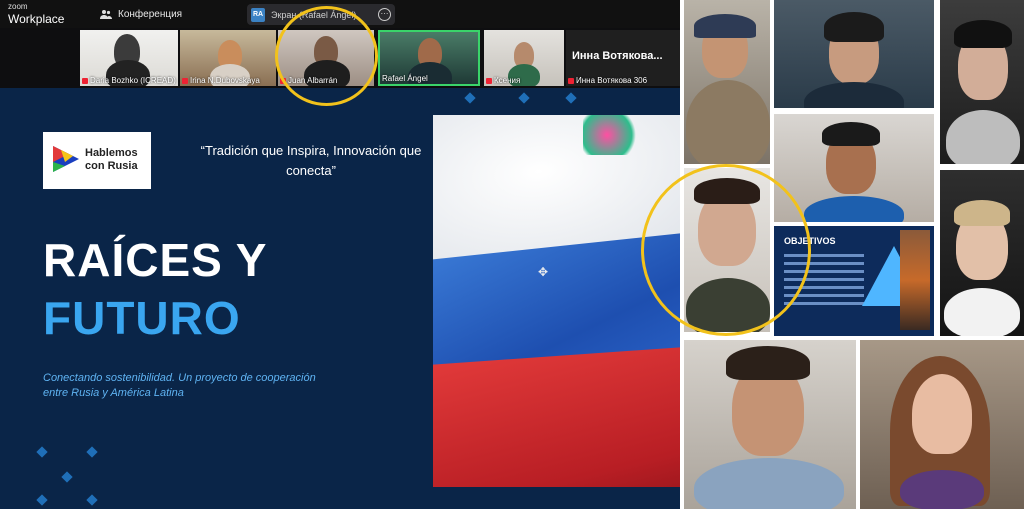 The width and height of the screenshot is (1024, 509). What do you see at coordinates (36, 19) in the screenshot?
I see `brand-line2: Workplace` at bounding box center [36, 19].